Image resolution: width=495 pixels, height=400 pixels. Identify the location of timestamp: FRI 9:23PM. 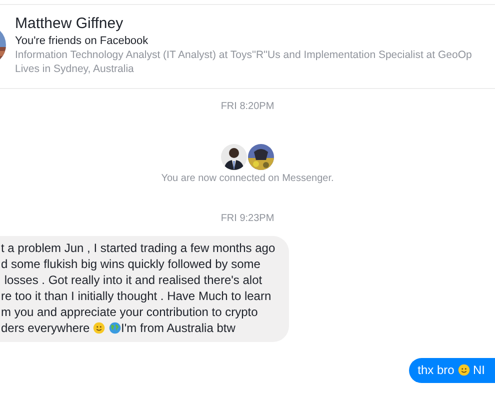
(247, 219).